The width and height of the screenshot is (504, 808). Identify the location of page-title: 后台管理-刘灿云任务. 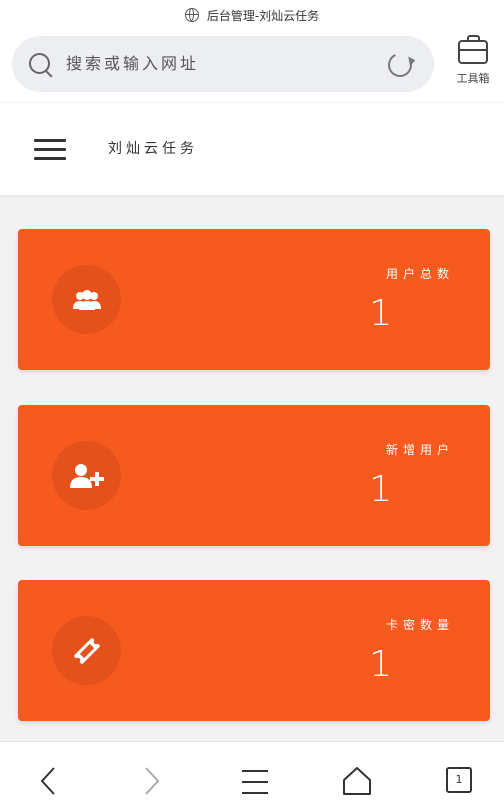
(263, 15).